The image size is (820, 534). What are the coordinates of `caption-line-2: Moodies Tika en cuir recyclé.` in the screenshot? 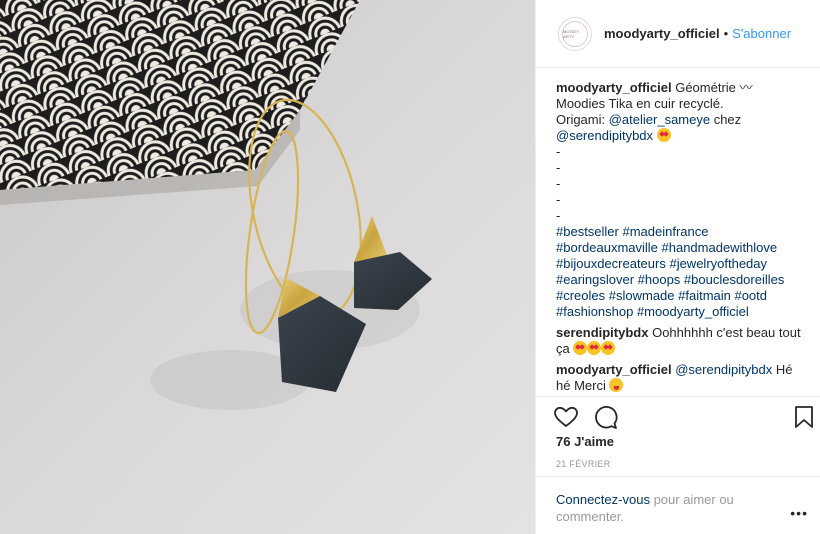 It's located at (640, 103).